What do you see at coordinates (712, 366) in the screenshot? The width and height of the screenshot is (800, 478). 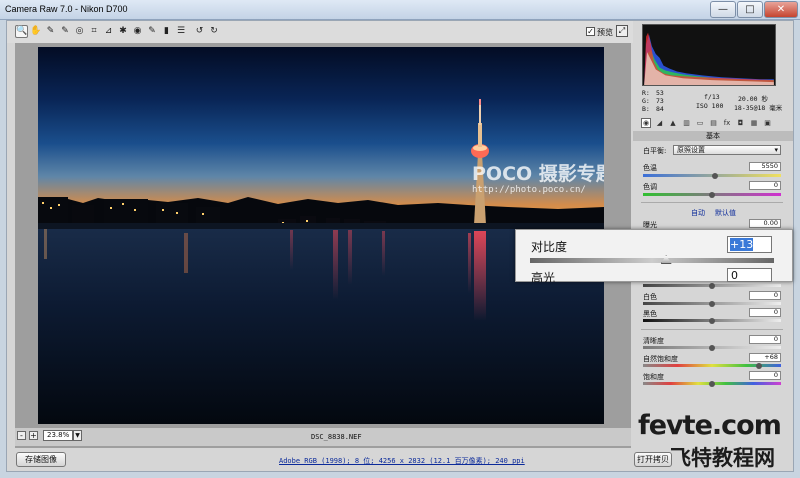 I see `vibrance-slider` at bounding box center [712, 366].